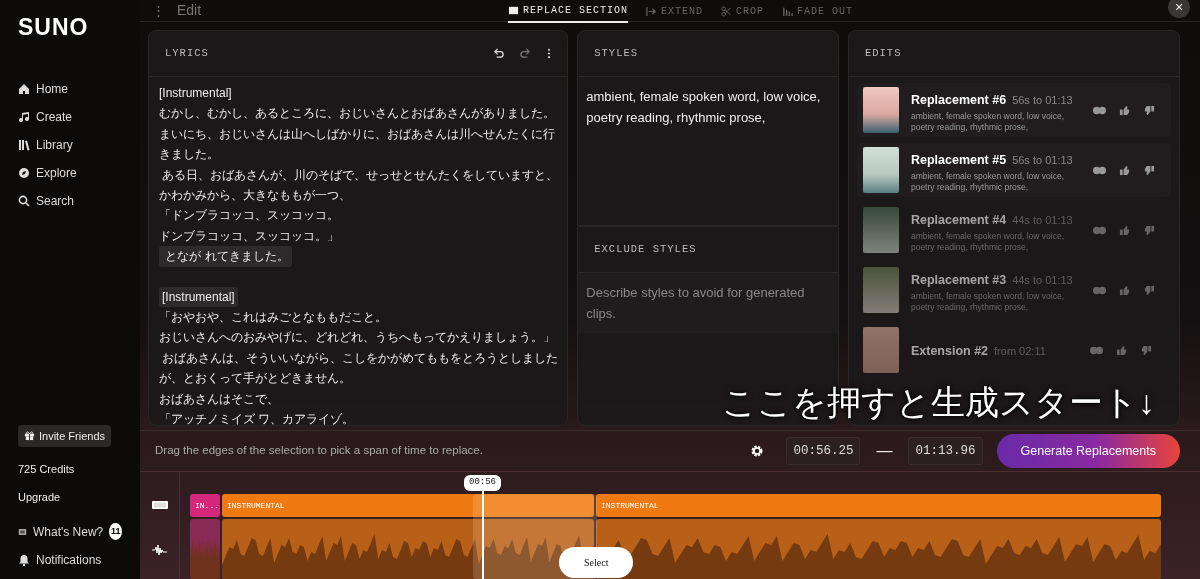 This screenshot has width=1200, height=579. I want to click on home-icon, so click(24, 89).